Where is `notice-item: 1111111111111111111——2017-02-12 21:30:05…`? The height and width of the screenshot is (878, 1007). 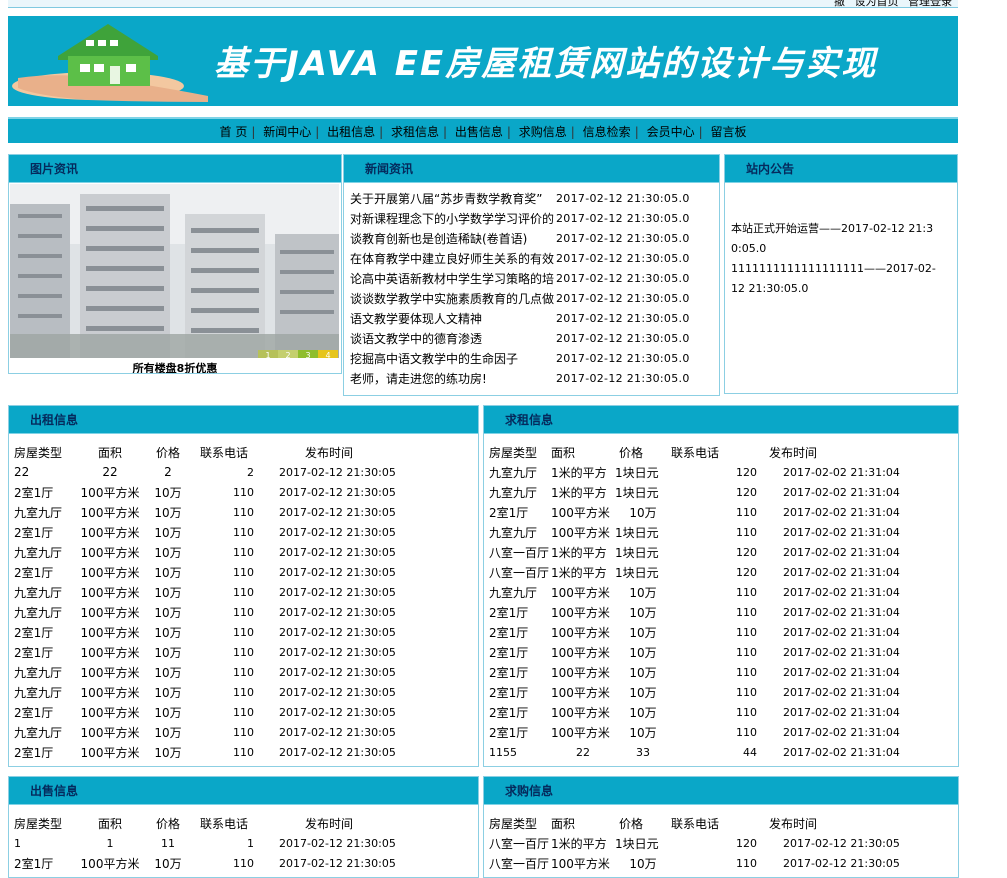
notice-item: 1111111111111111111——2017-02-12 21:30:05… is located at coordinates (836, 279).